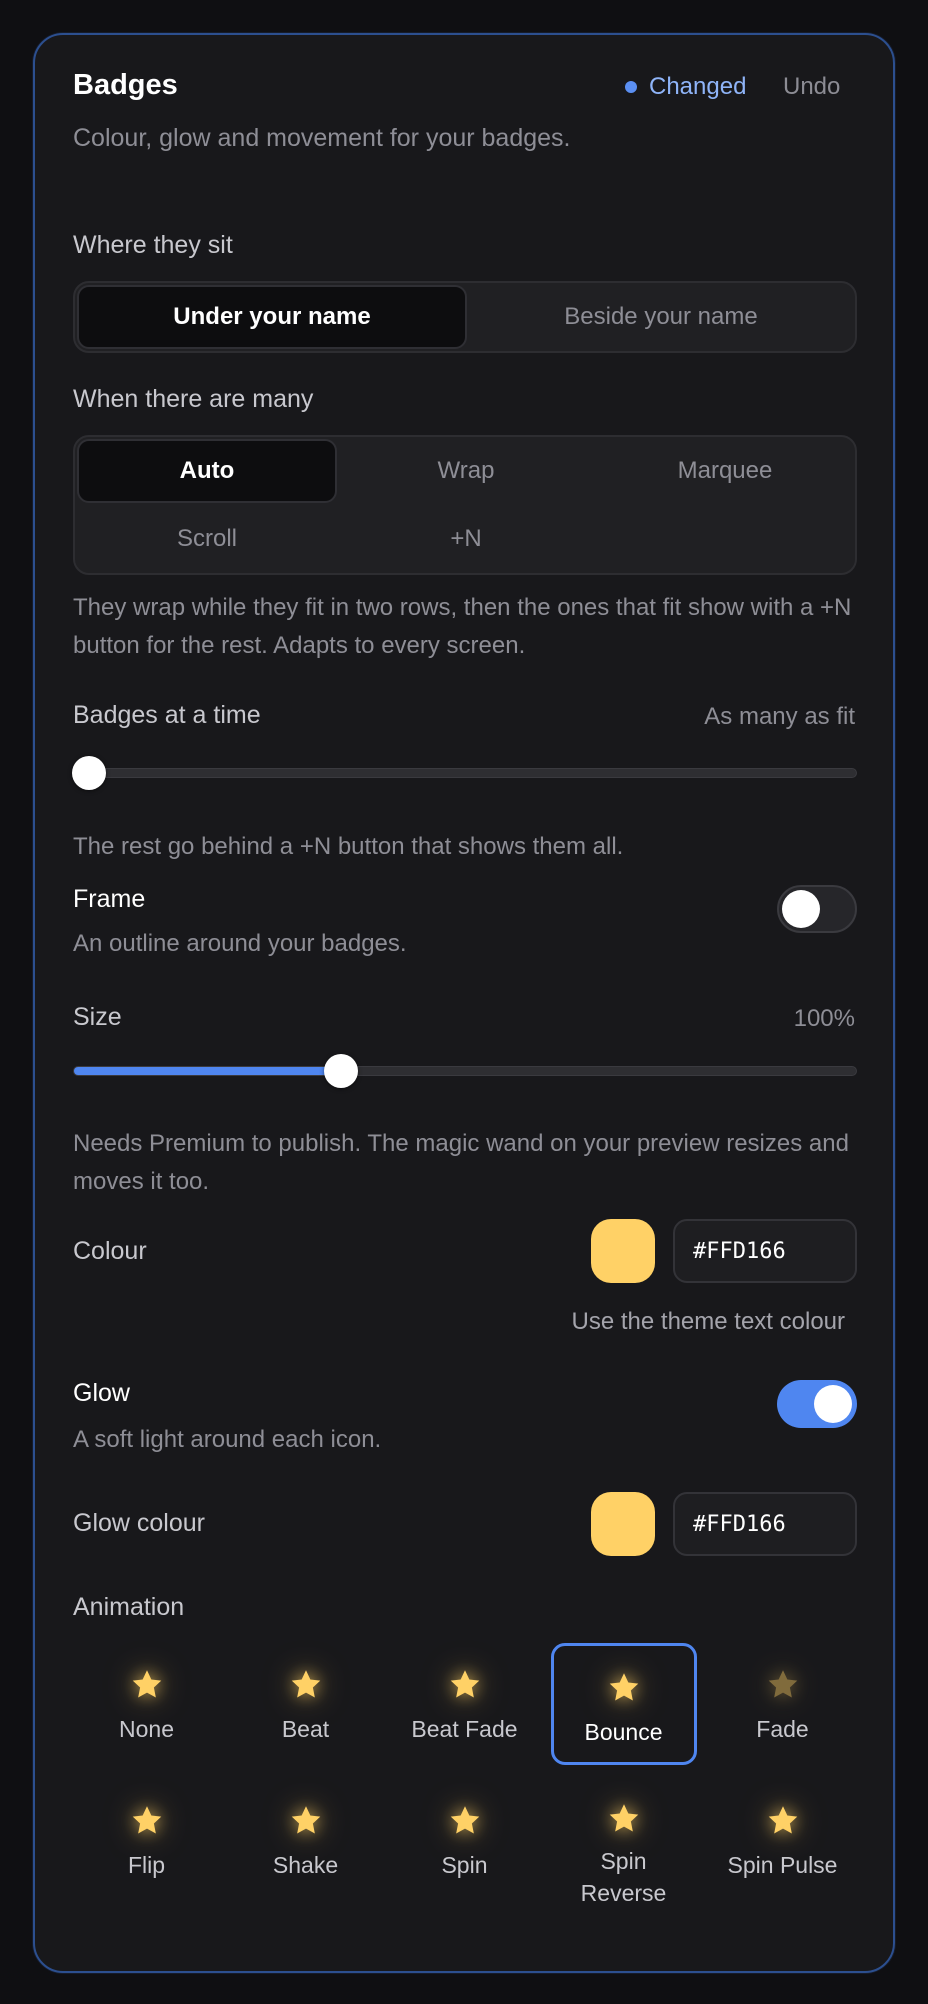  I want to click on animation-option-shake: Shake, so click(306, 1840).